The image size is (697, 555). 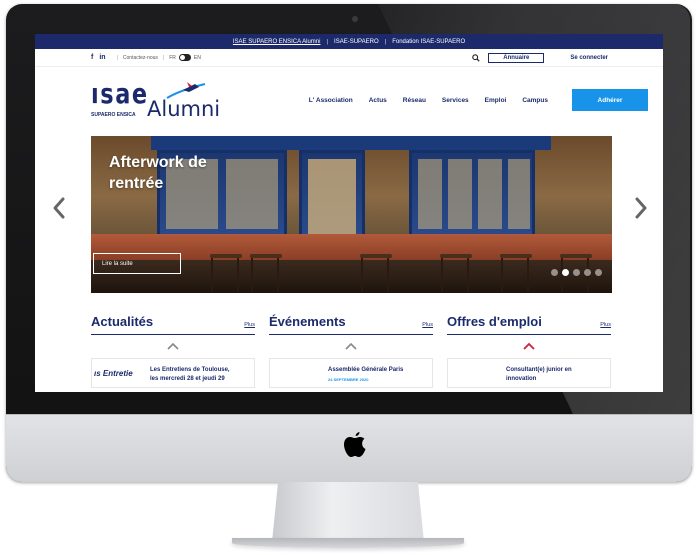 What do you see at coordinates (355, 444) in the screenshot?
I see `apple-logo-icon` at bounding box center [355, 444].